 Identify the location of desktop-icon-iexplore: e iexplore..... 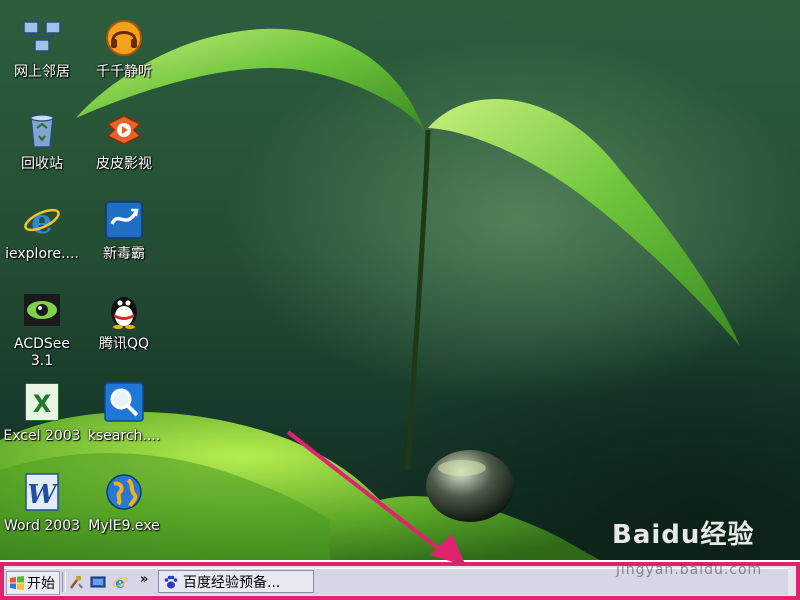
(42, 243).